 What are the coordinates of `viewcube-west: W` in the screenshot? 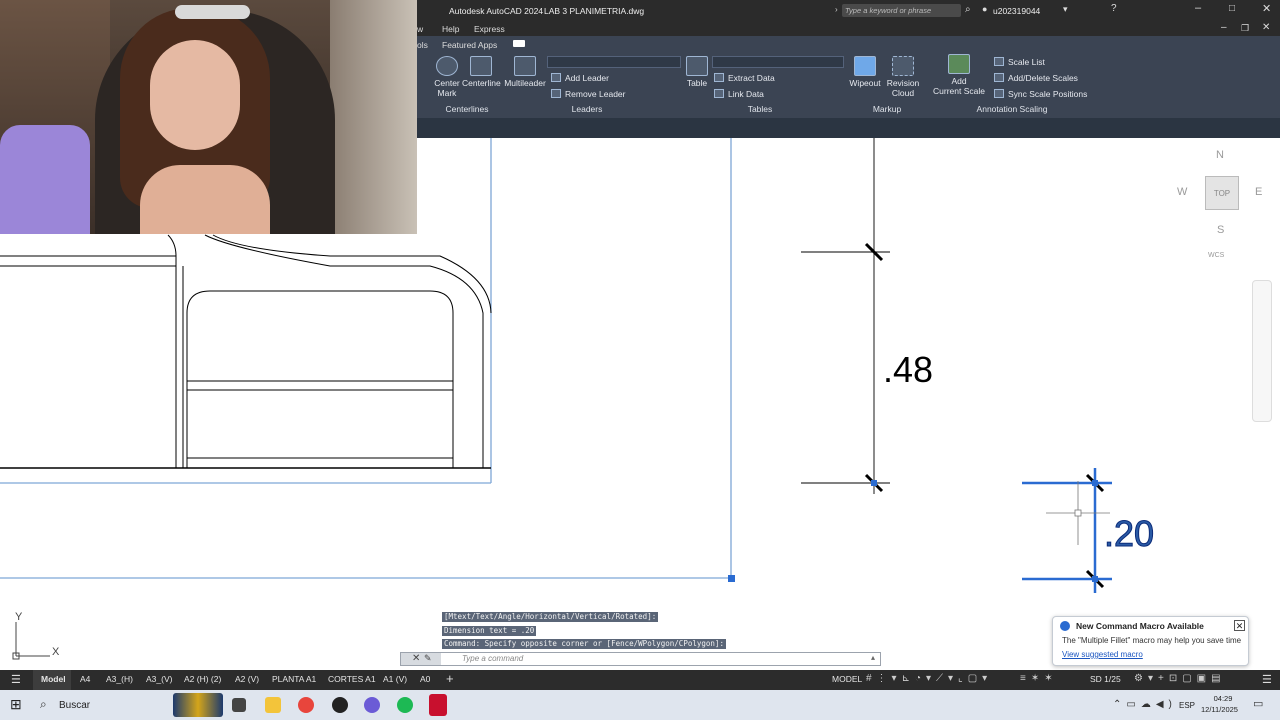 It's located at (1182, 192).